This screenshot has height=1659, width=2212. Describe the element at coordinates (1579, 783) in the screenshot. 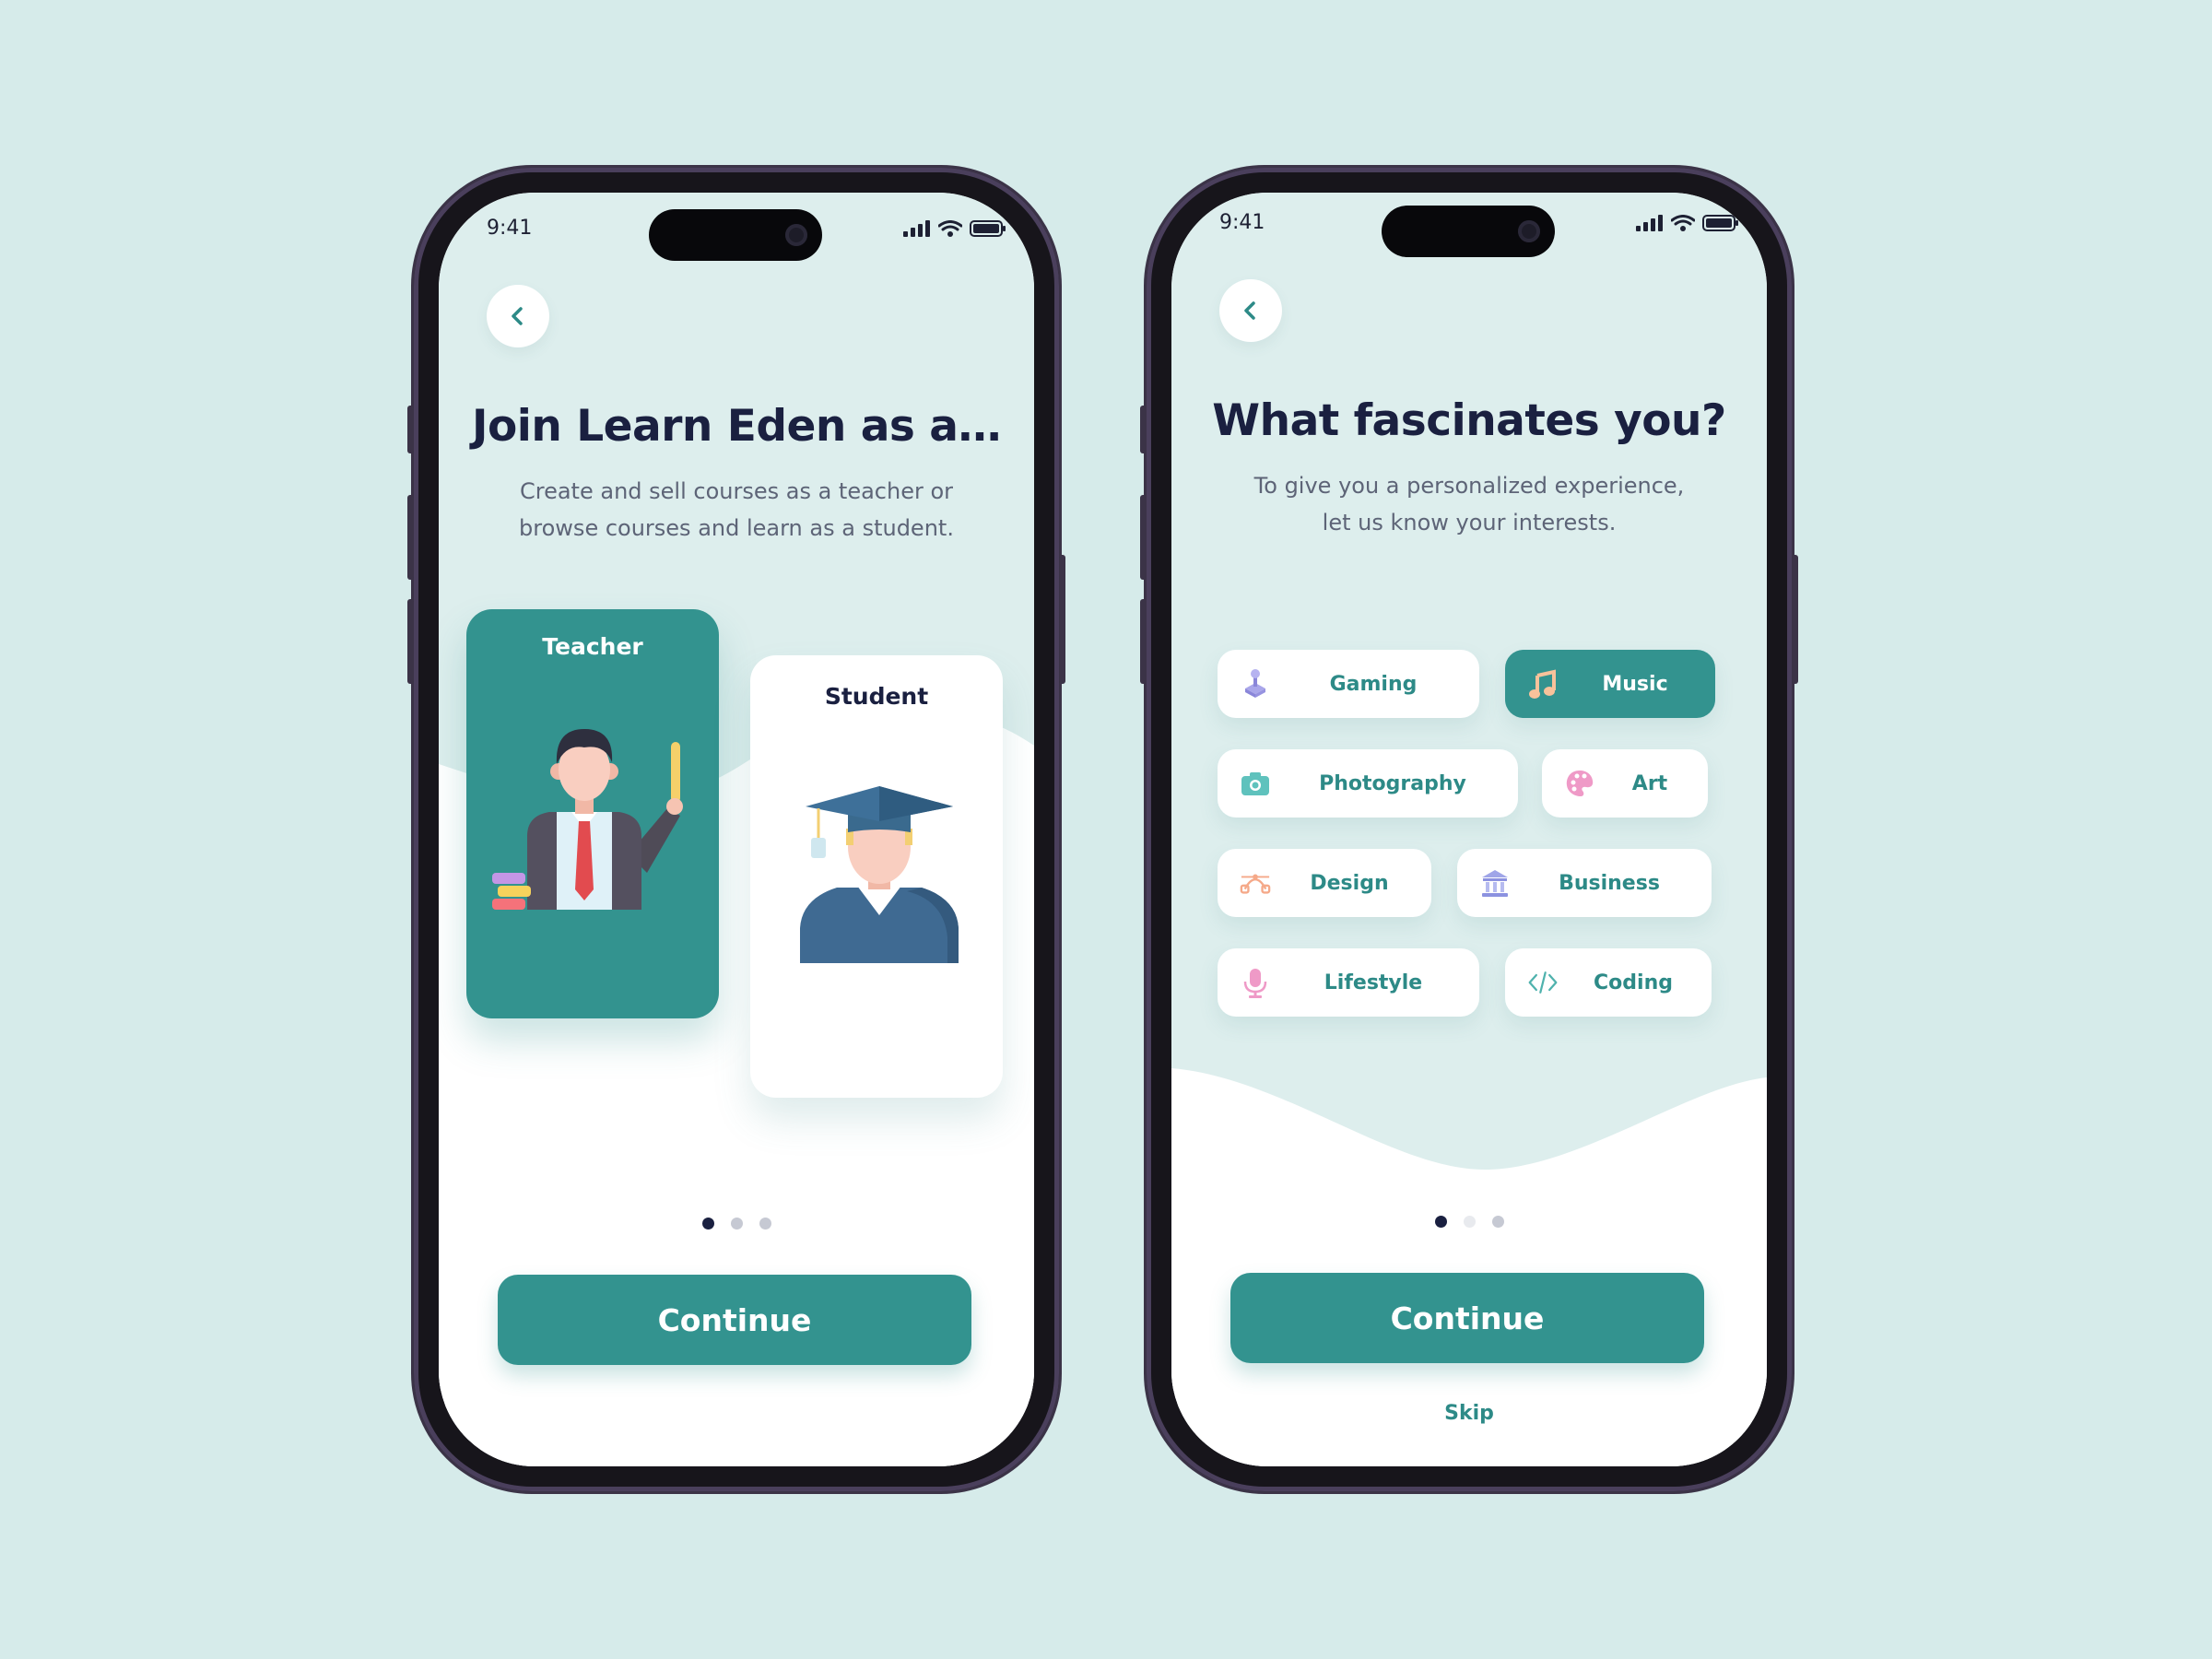

I see `palette-icon` at that location.